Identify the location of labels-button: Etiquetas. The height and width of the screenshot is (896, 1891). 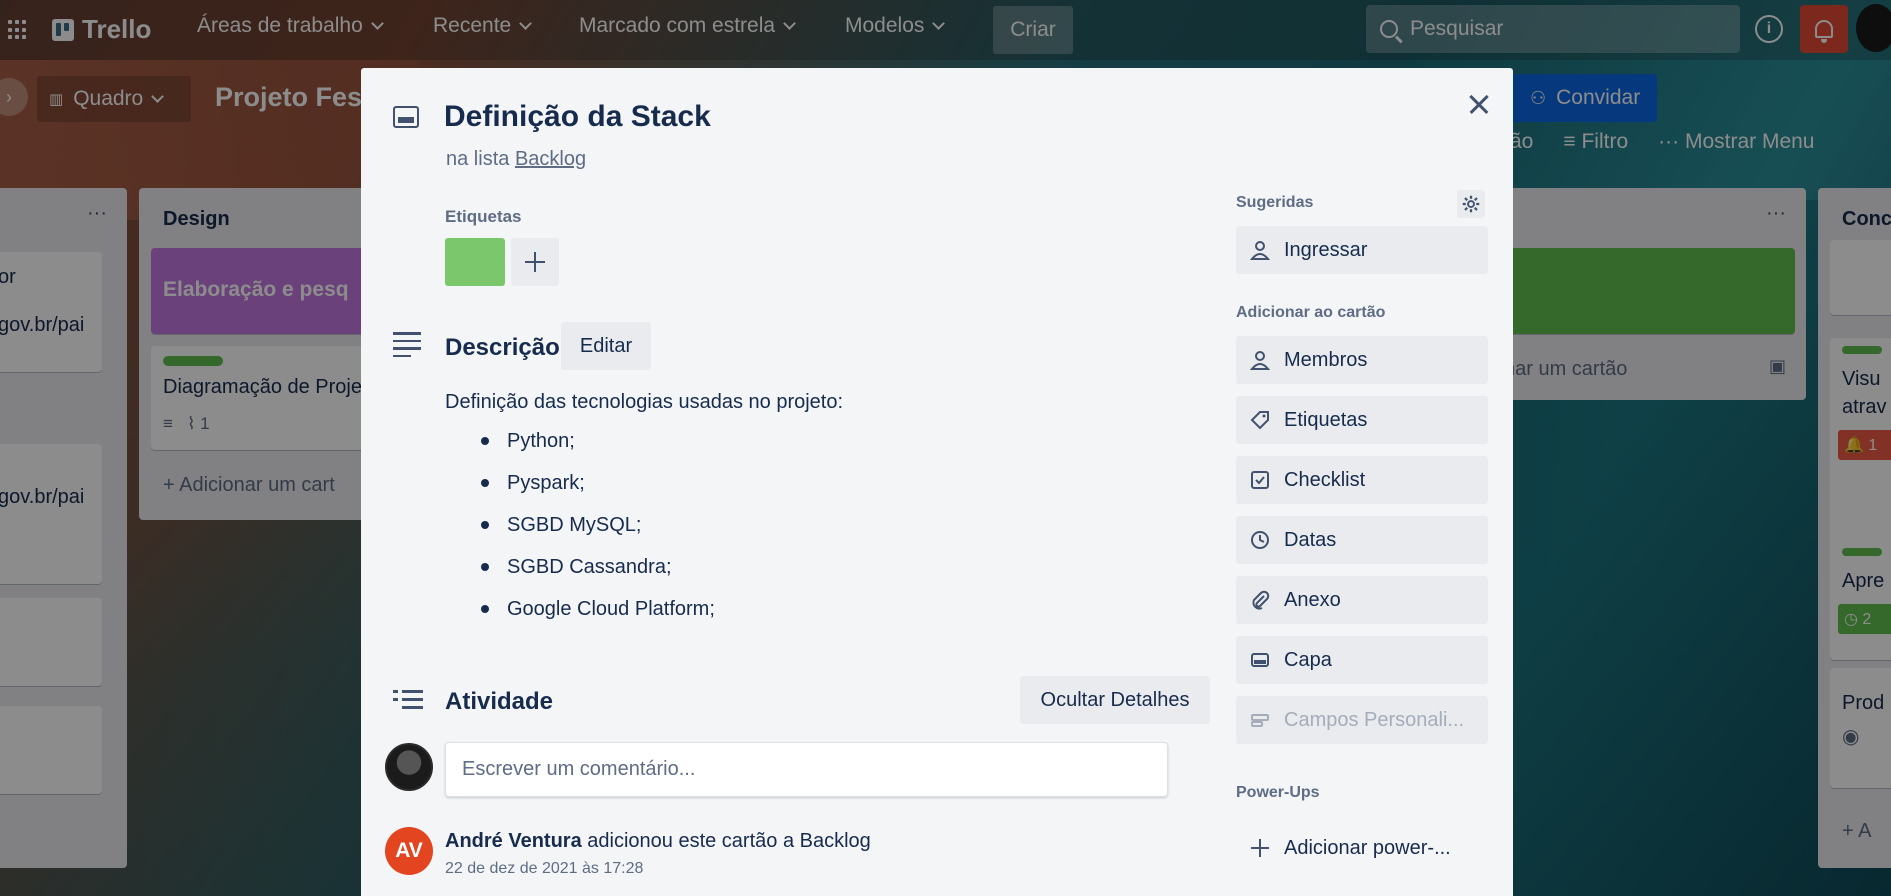
(1362, 420).